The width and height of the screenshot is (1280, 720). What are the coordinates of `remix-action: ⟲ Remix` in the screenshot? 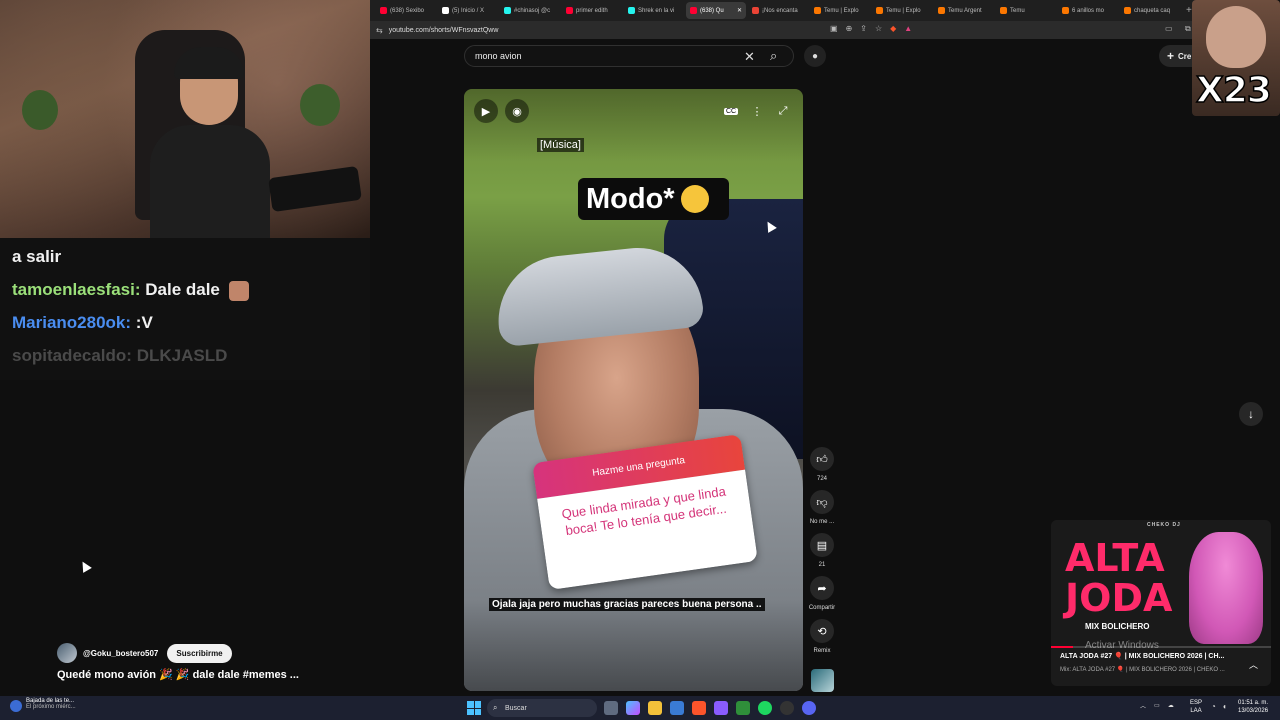 It's located at (822, 636).